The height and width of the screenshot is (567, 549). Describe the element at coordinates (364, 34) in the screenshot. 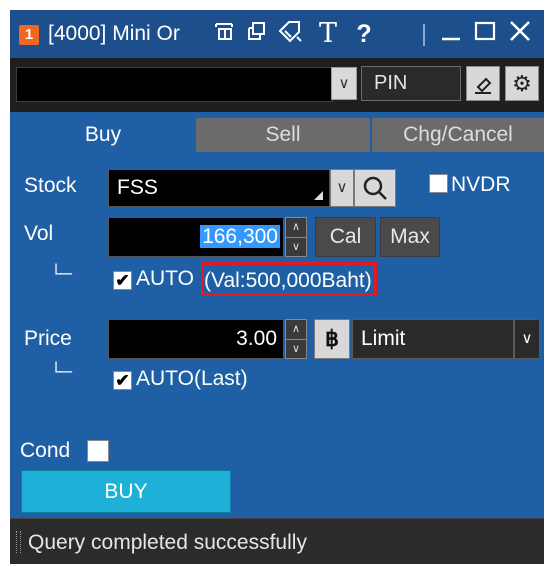

I see `help-icon: ?` at that location.